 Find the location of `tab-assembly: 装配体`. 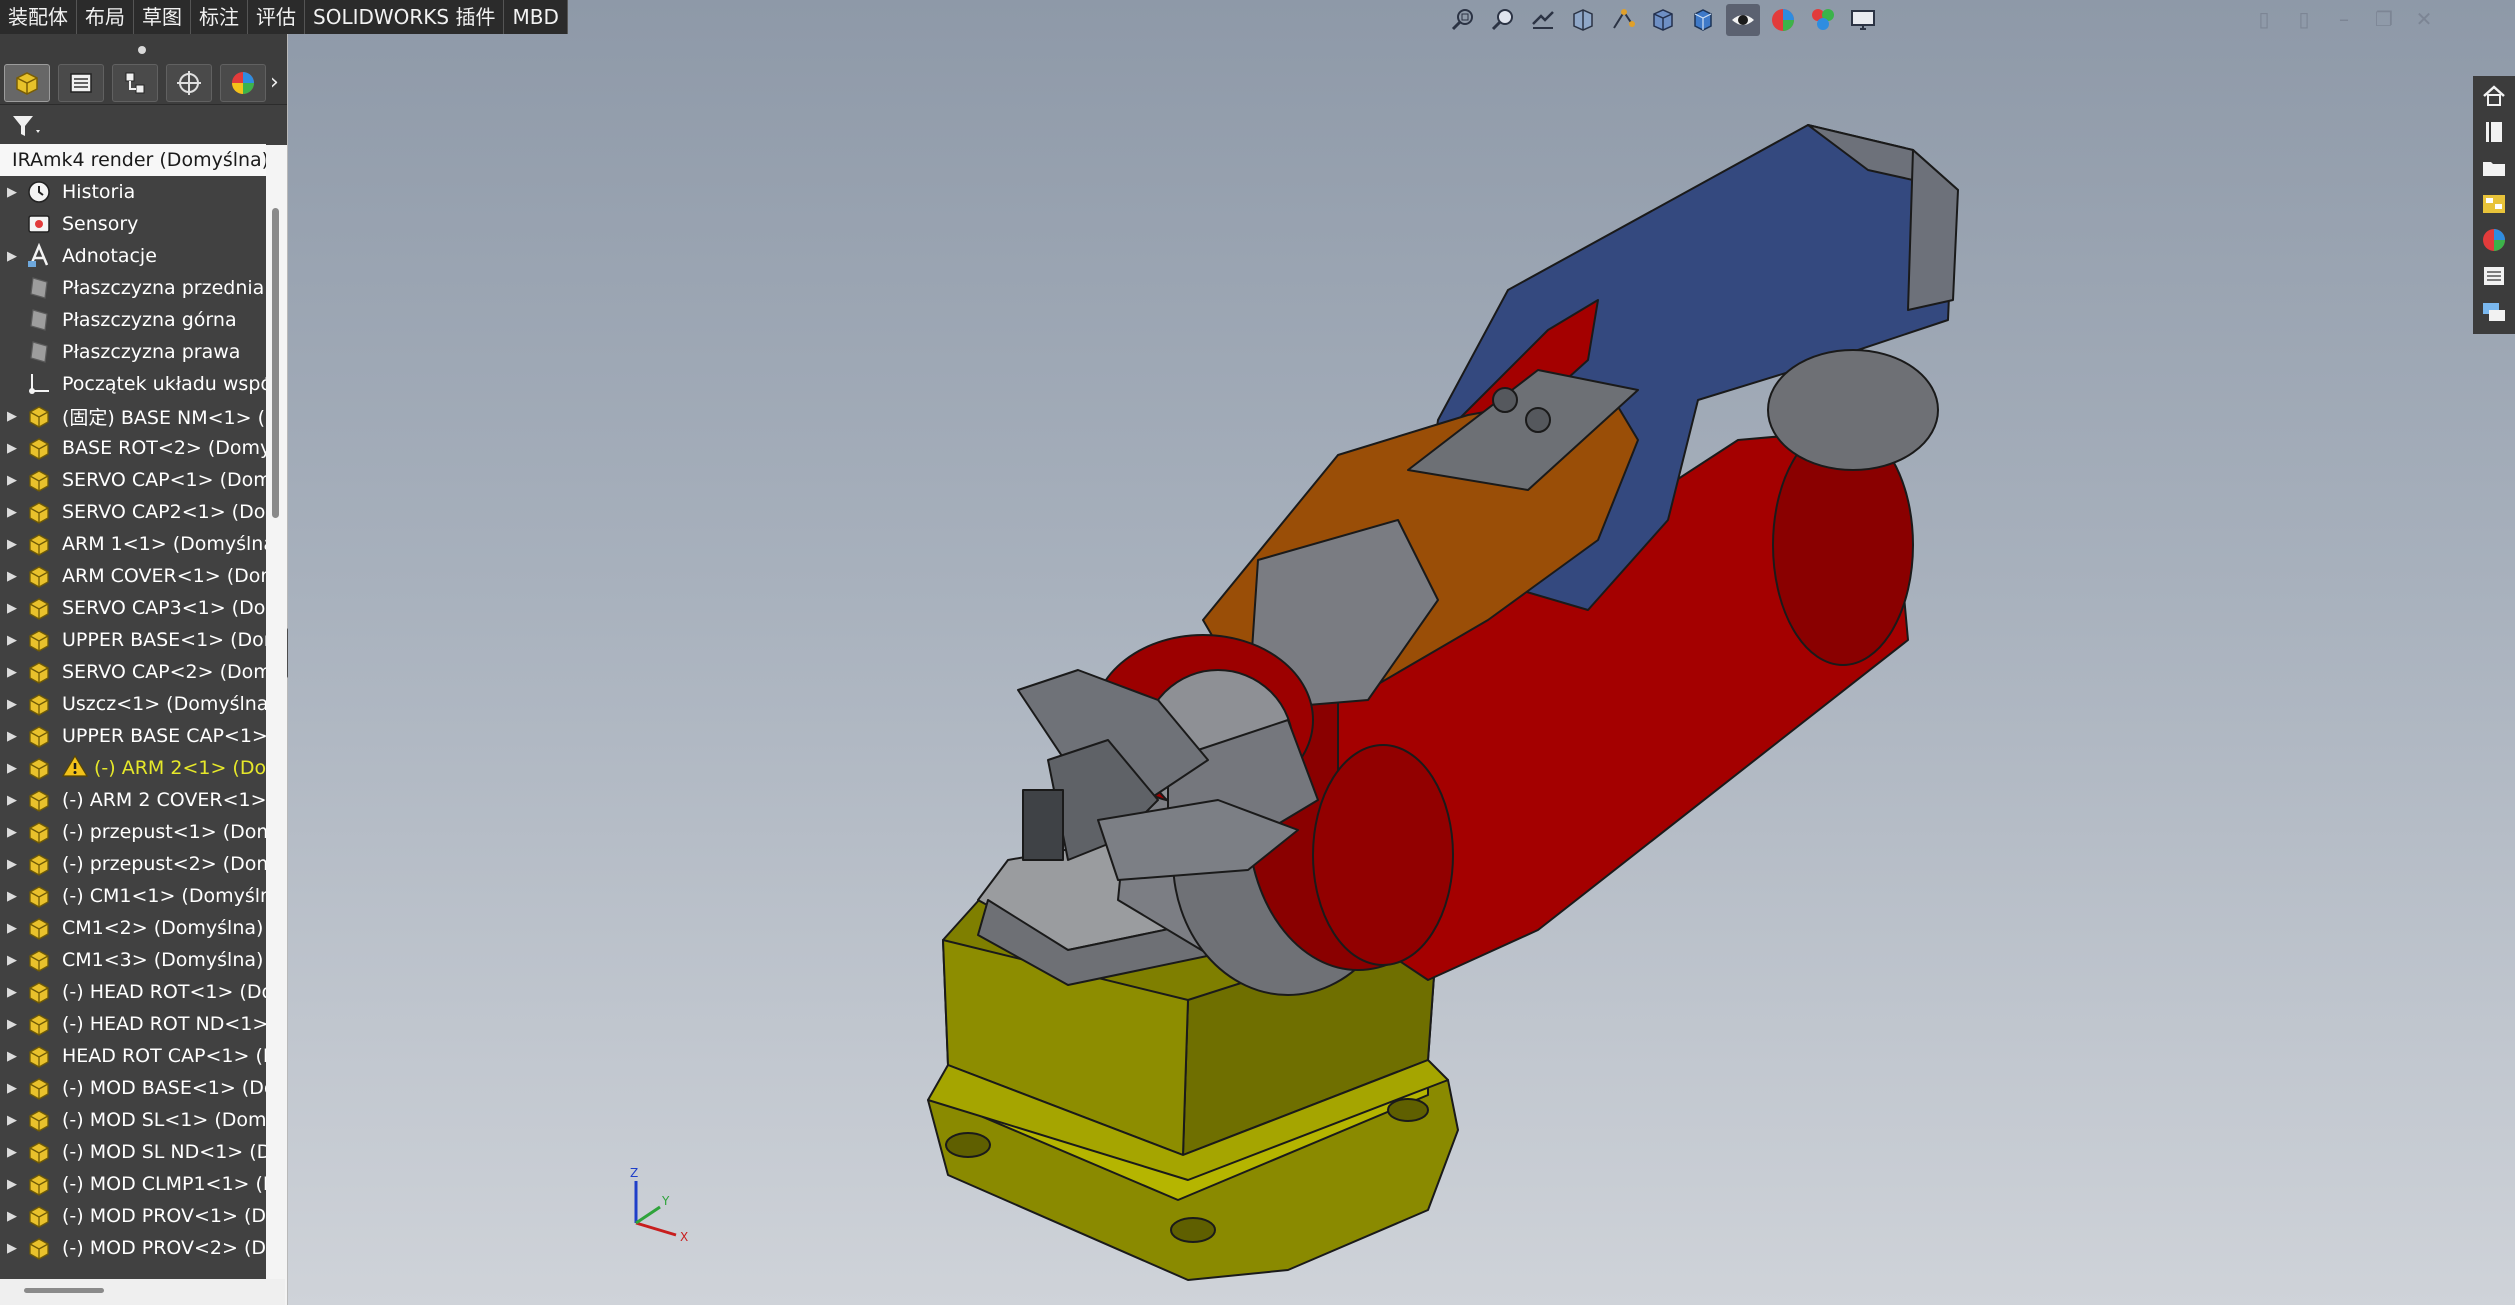

tab-assembly: 装配体 is located at coordinates (38, 17).